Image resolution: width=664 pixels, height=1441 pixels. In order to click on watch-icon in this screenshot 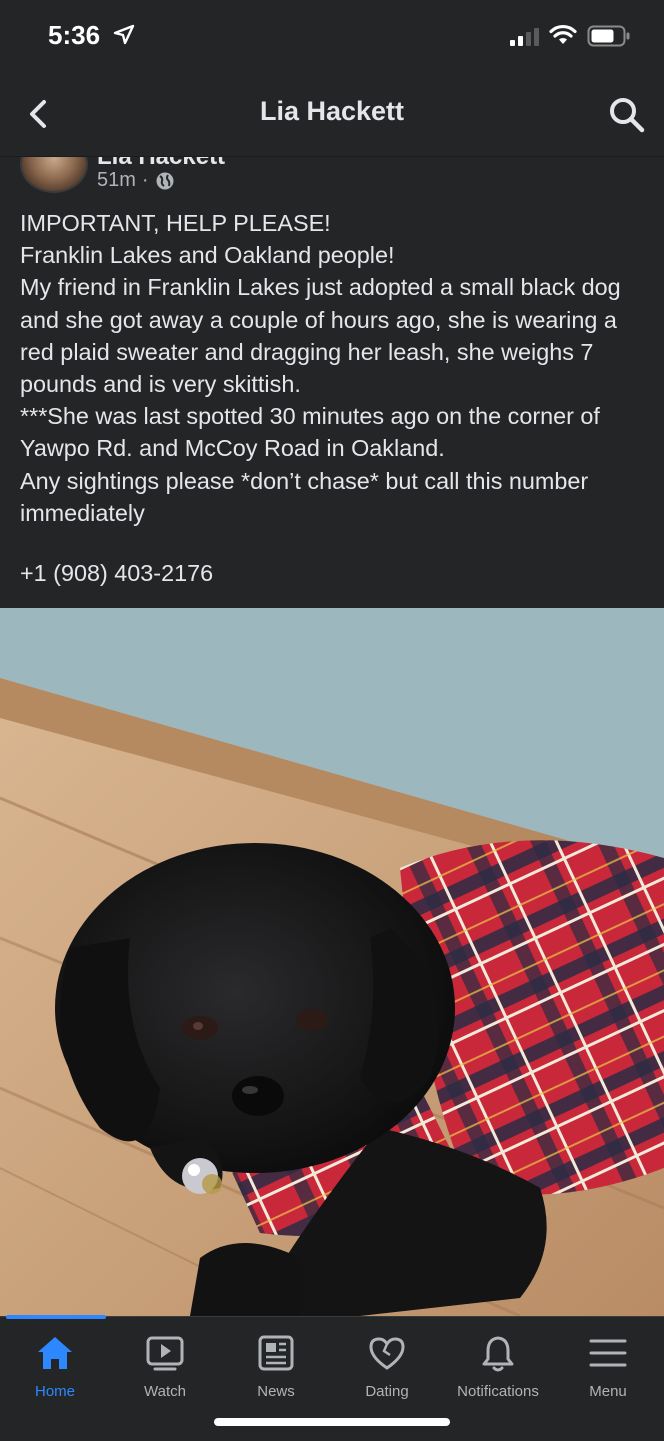, I will do `click(165, 1353)`.